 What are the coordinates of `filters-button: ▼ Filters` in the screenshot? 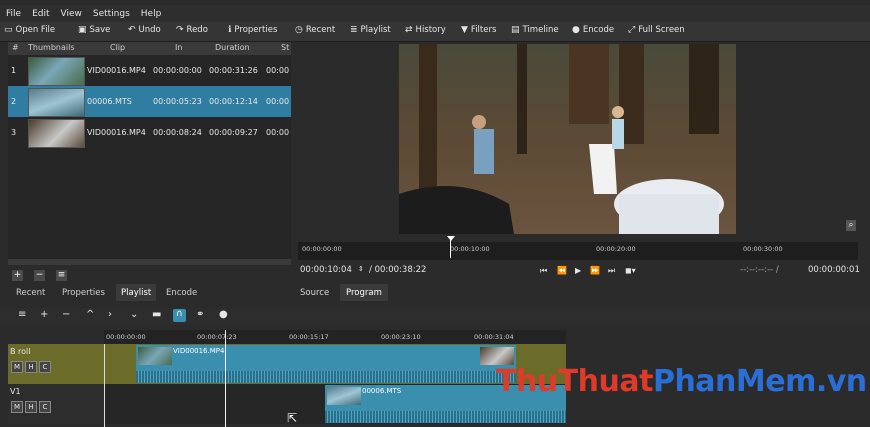 It's located at (478, 30).